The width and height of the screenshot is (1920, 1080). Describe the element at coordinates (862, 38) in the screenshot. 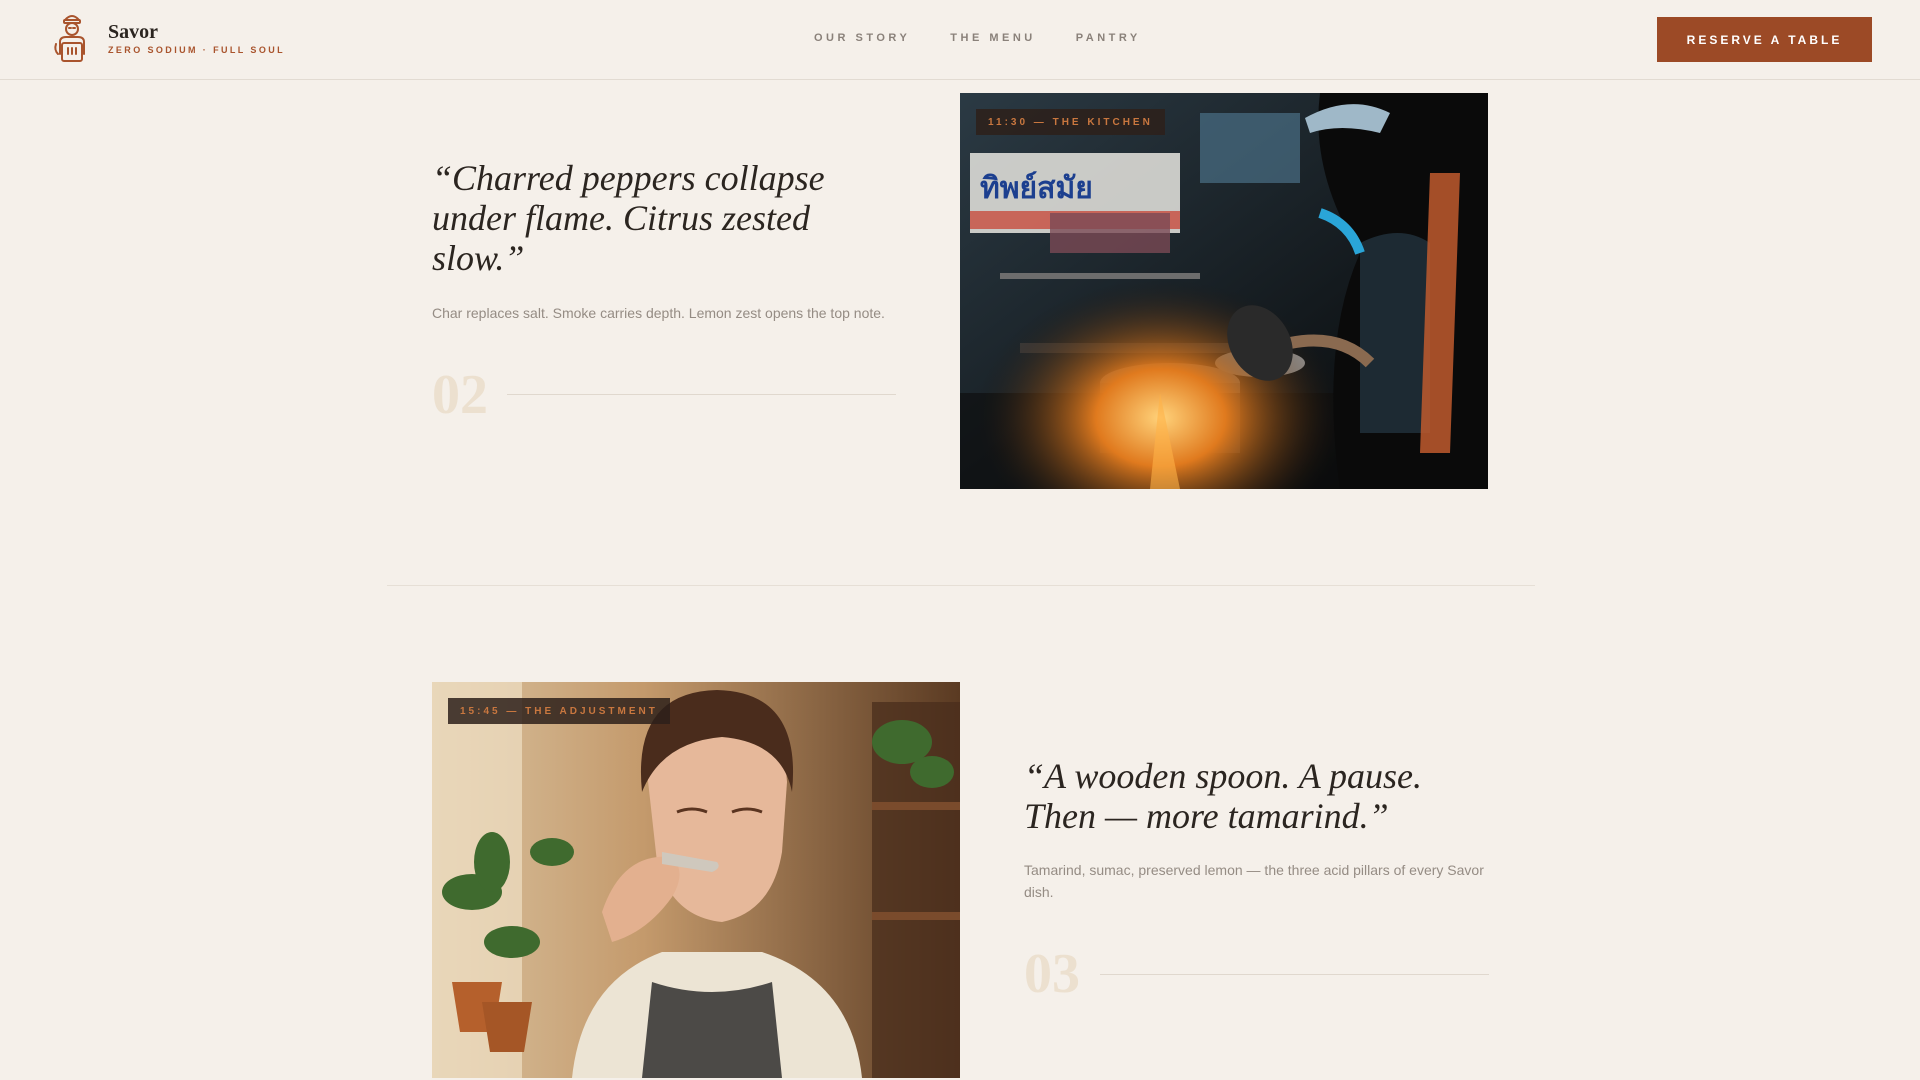

I see `nav-our-story: OUR STORY` at that location.